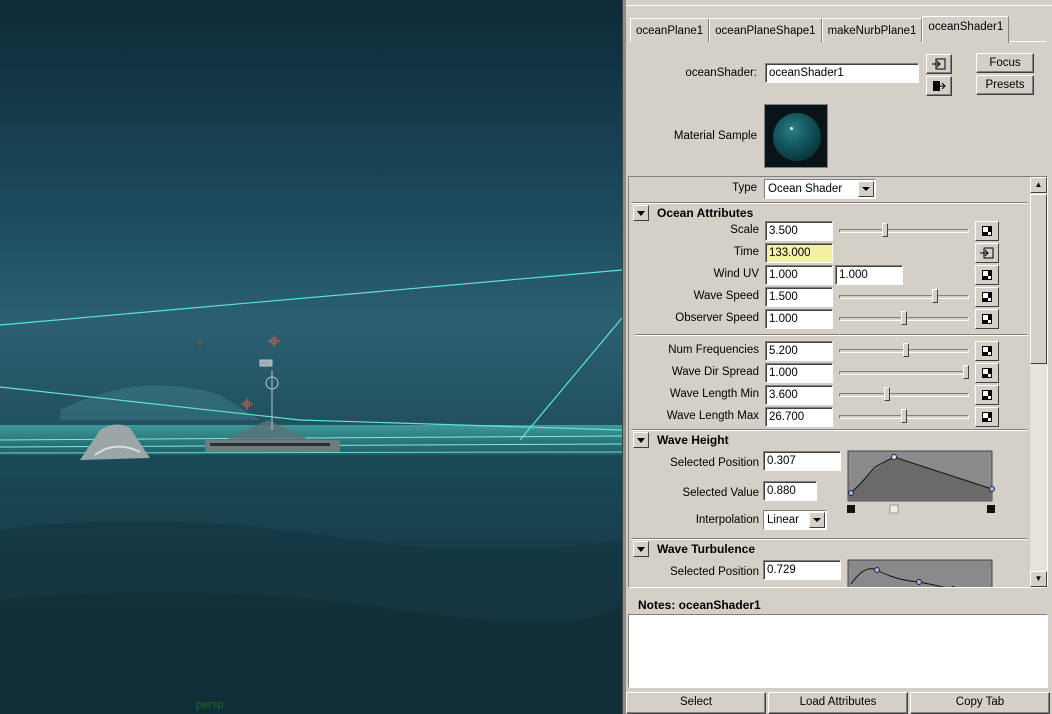  What do you see at coordinates (869, 275) in the screenshot?
I see `wind-v-field: 1.000` at bounding box center [869, 275].